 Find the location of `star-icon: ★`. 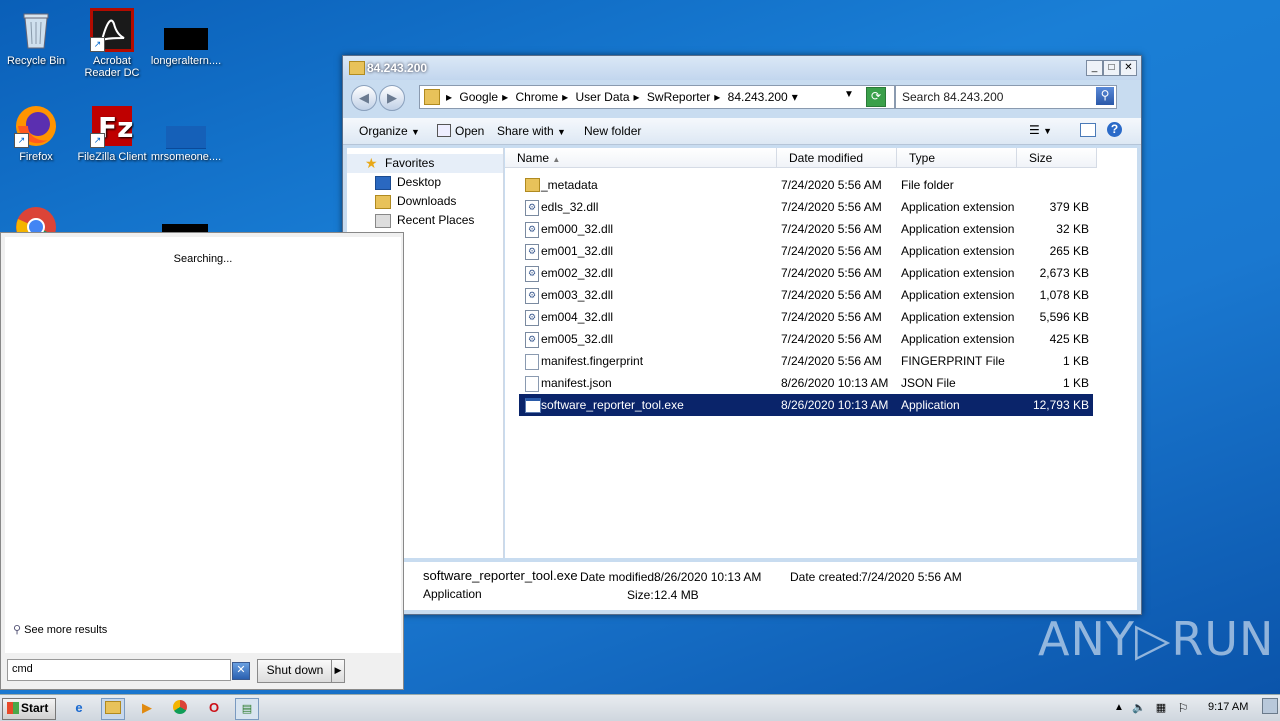

star-icon: ★ is located at coordinates (371, 163).